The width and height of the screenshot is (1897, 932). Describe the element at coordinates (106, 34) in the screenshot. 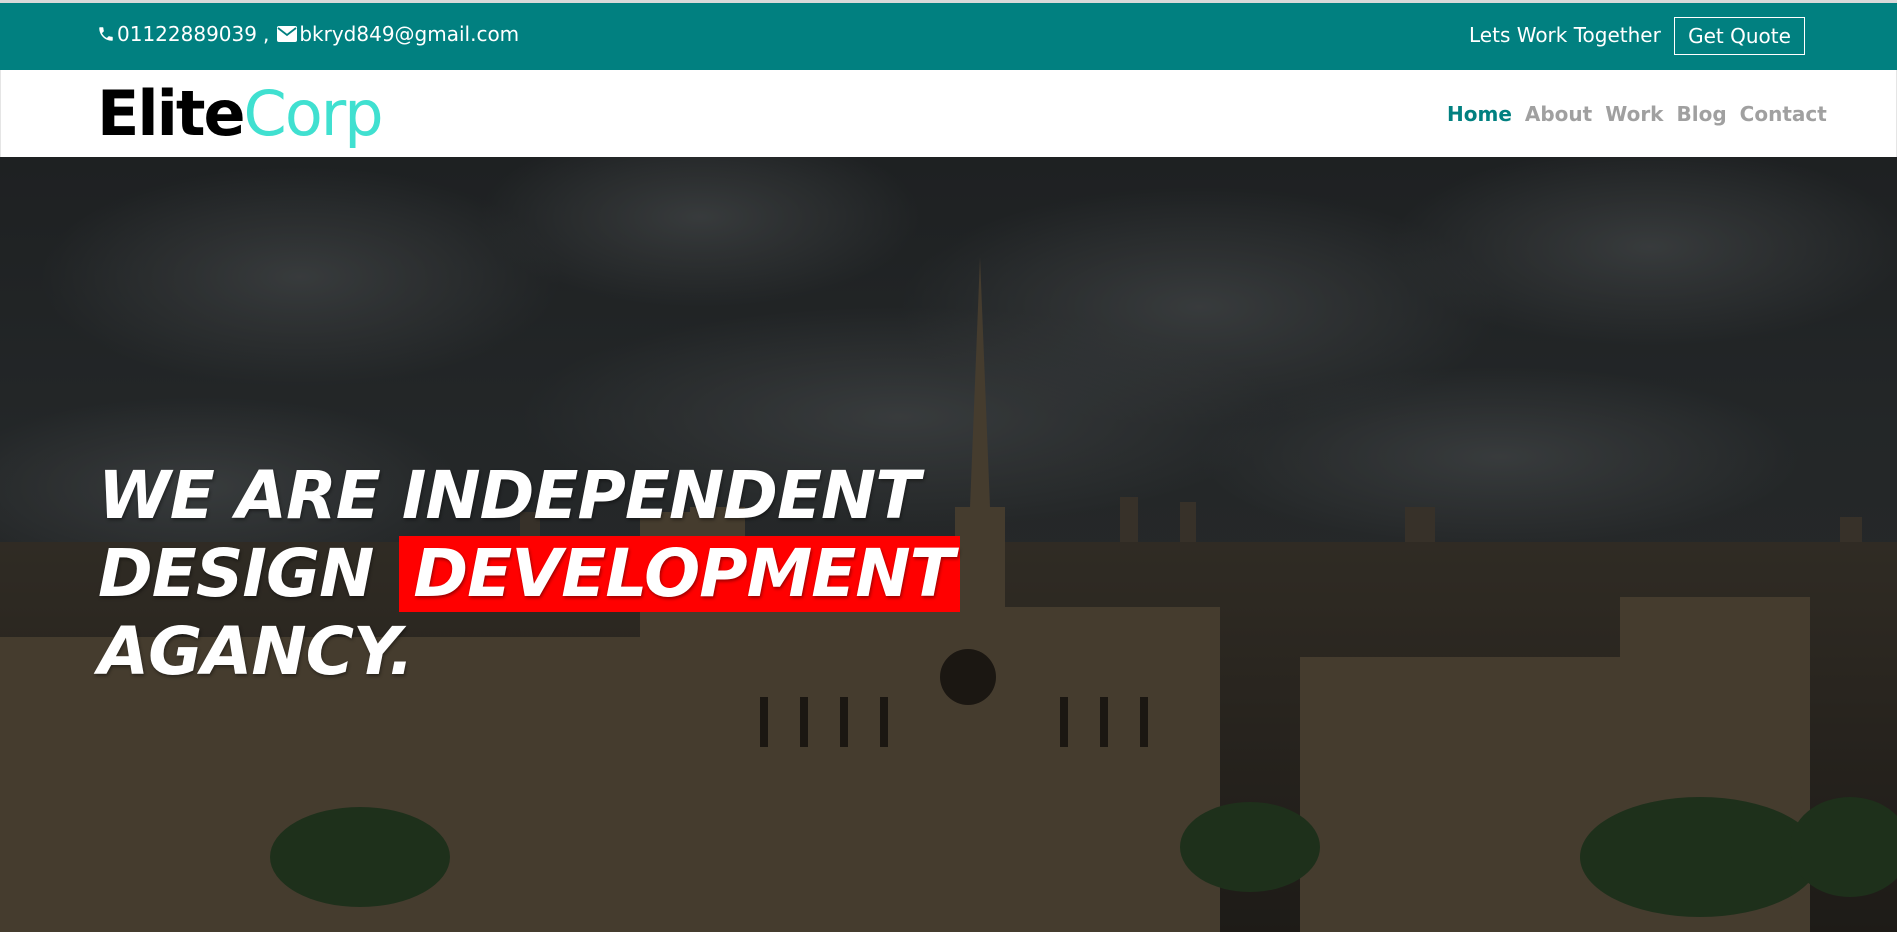

I see `phone-icon` at that location.